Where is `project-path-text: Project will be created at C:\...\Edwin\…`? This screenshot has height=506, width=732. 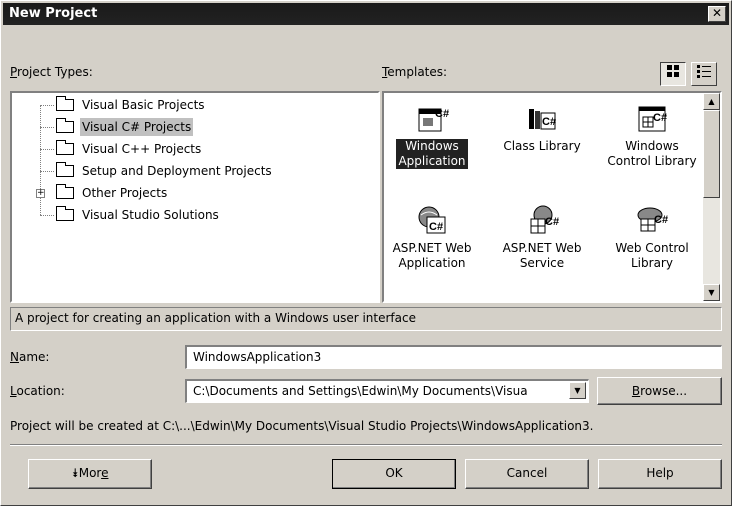
project-path-text: Project will be created at C:\...\Edwin\… is located at coordinates (302, 426).